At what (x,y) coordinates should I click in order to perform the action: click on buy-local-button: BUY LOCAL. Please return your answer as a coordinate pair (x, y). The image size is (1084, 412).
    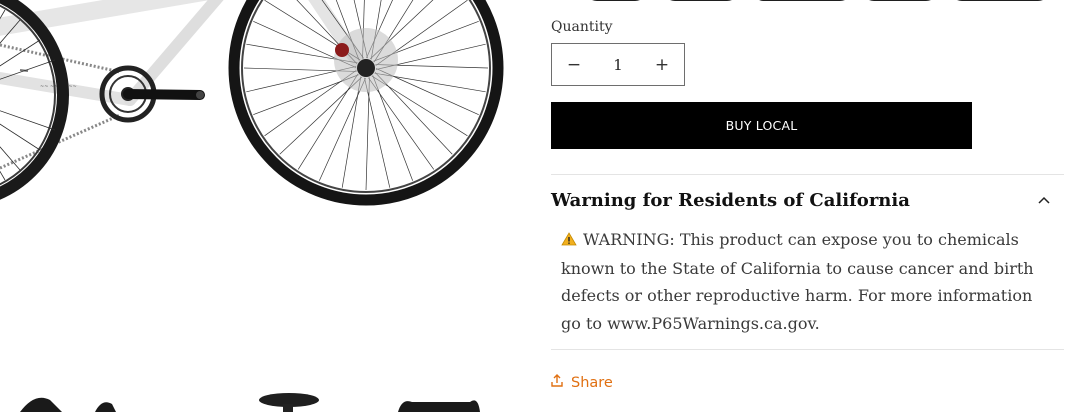
    Looking at the image, I should click on (761, 125).